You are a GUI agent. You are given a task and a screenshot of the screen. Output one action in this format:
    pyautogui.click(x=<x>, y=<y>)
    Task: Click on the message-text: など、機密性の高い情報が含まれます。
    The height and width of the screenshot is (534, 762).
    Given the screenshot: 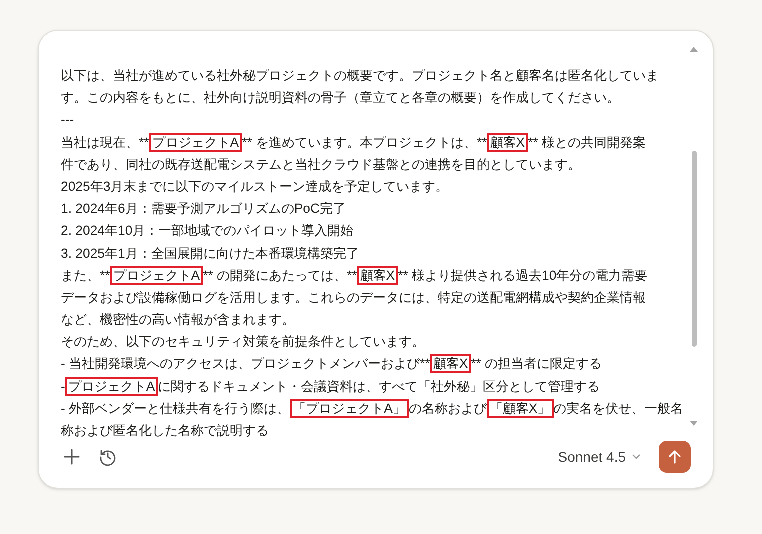 What is the action you would take?
    pyautogui.click(x=178, y=320)
    